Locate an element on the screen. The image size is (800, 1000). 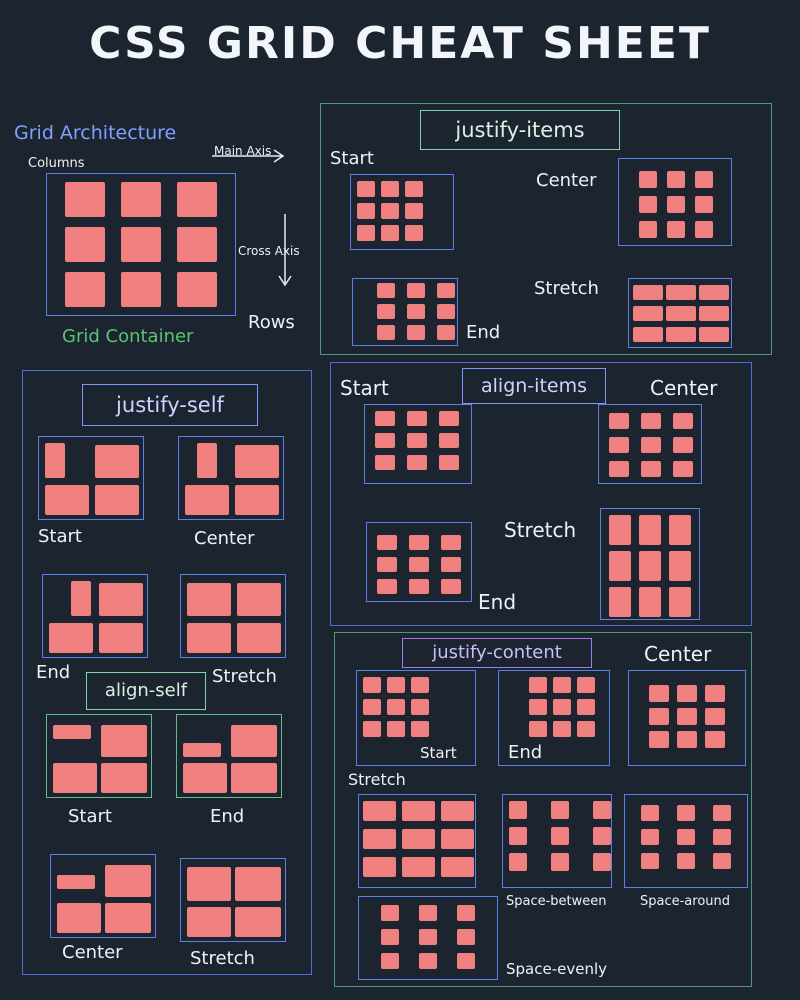
justify-content-space-around-grid is located at coordinates (686, 841).